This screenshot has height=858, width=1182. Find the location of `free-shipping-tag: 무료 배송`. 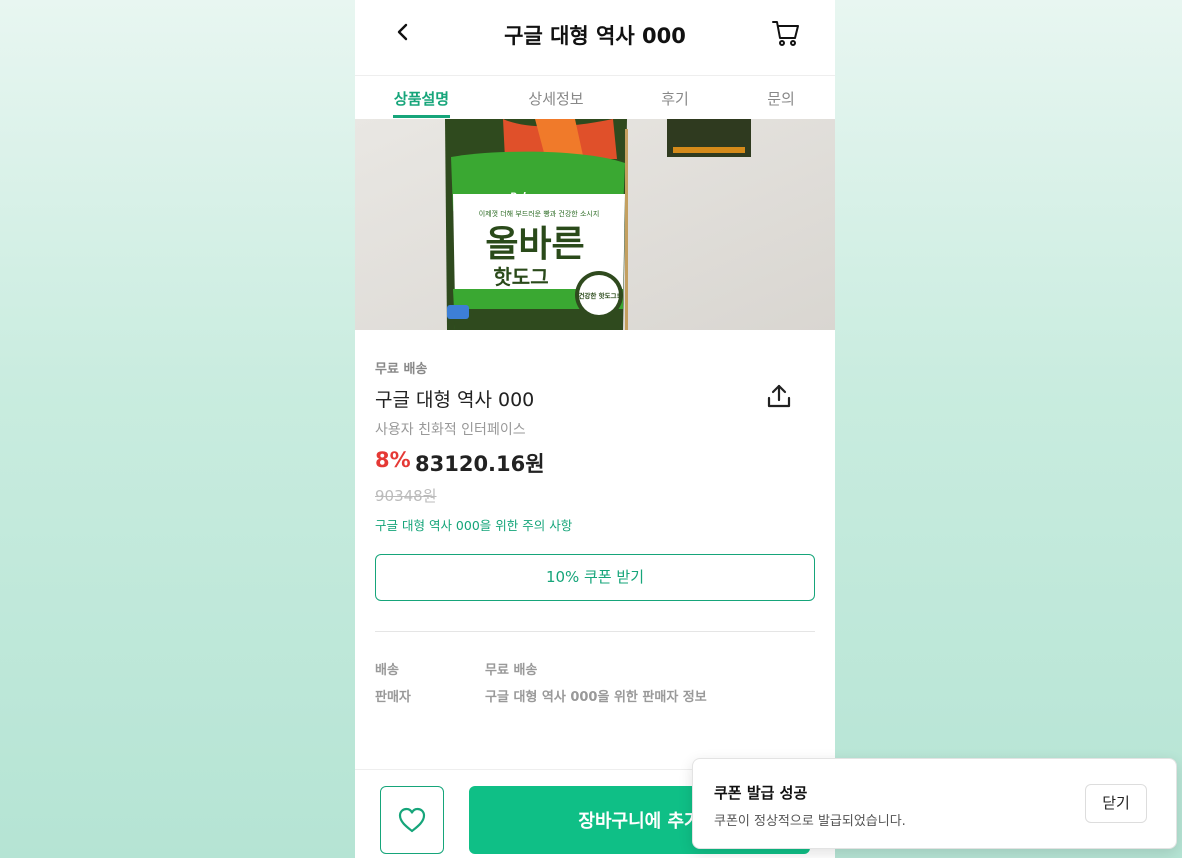

free-shipping-tag: 무료 배송 is located at coordinates (401, 369).